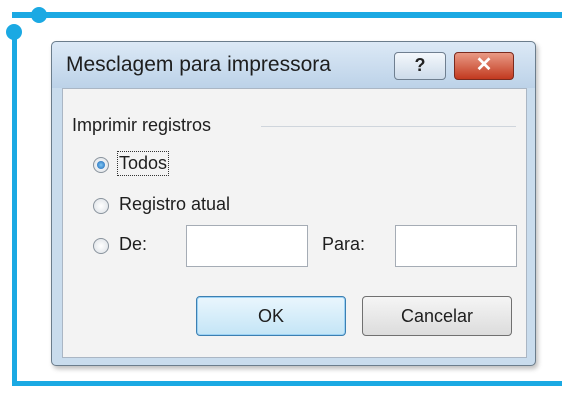  Describe the element at coordinates (198, 64) in the screenshot. I see `dialog-title: Mesclagem para impressora` at that location.